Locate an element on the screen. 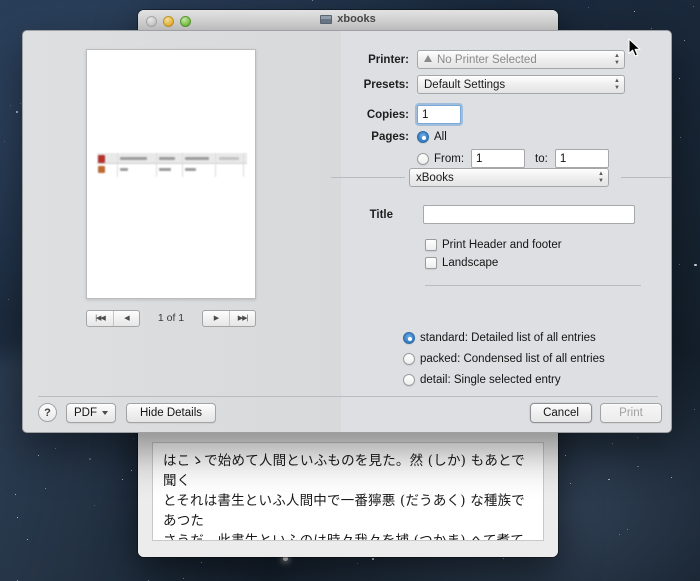 The width and height of the screenshot is (700, 581). printer-row: Printer: No Printer Selected ▲ ▼ is located at coordinates (491, 59).